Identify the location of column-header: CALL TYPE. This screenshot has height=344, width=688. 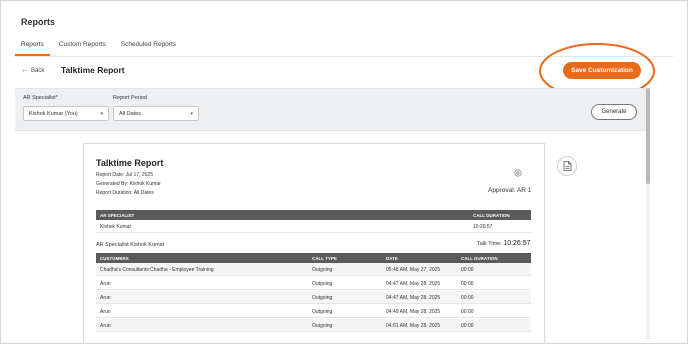
(324, 258).